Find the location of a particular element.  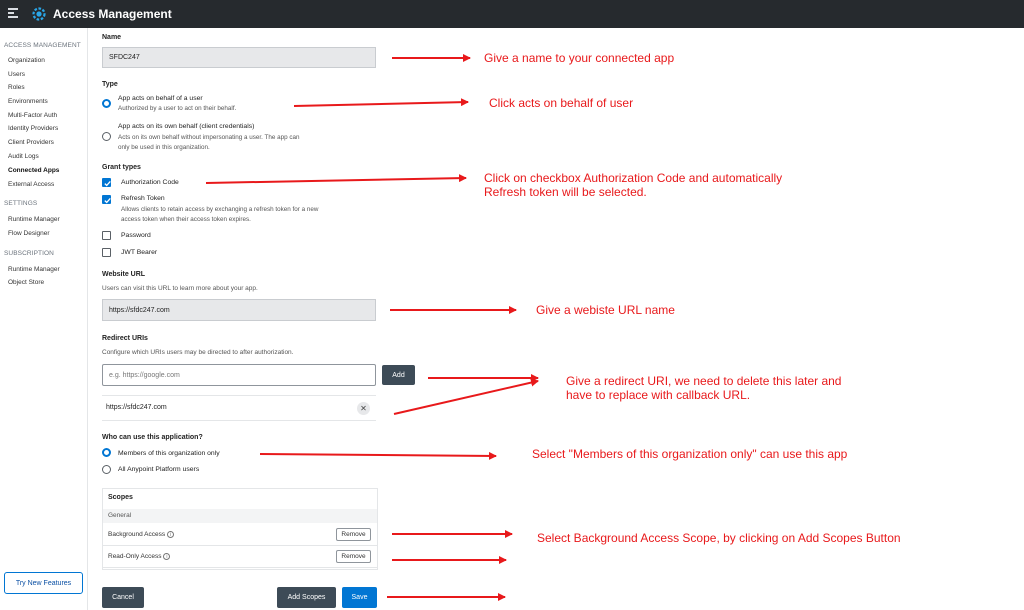

website-url-label: Website URL is located at coordinates (124, 274).